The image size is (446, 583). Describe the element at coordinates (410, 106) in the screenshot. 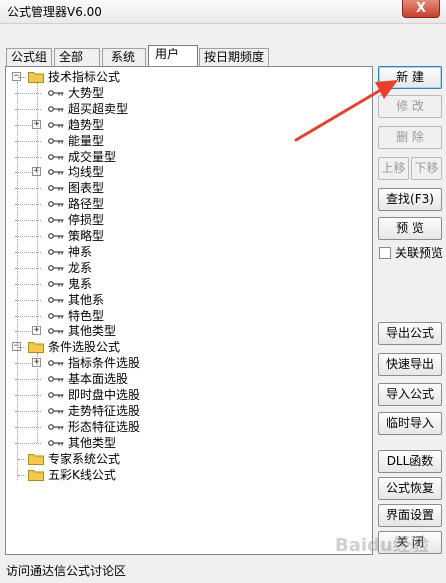

I see `edit-button: 修 改` at that location.